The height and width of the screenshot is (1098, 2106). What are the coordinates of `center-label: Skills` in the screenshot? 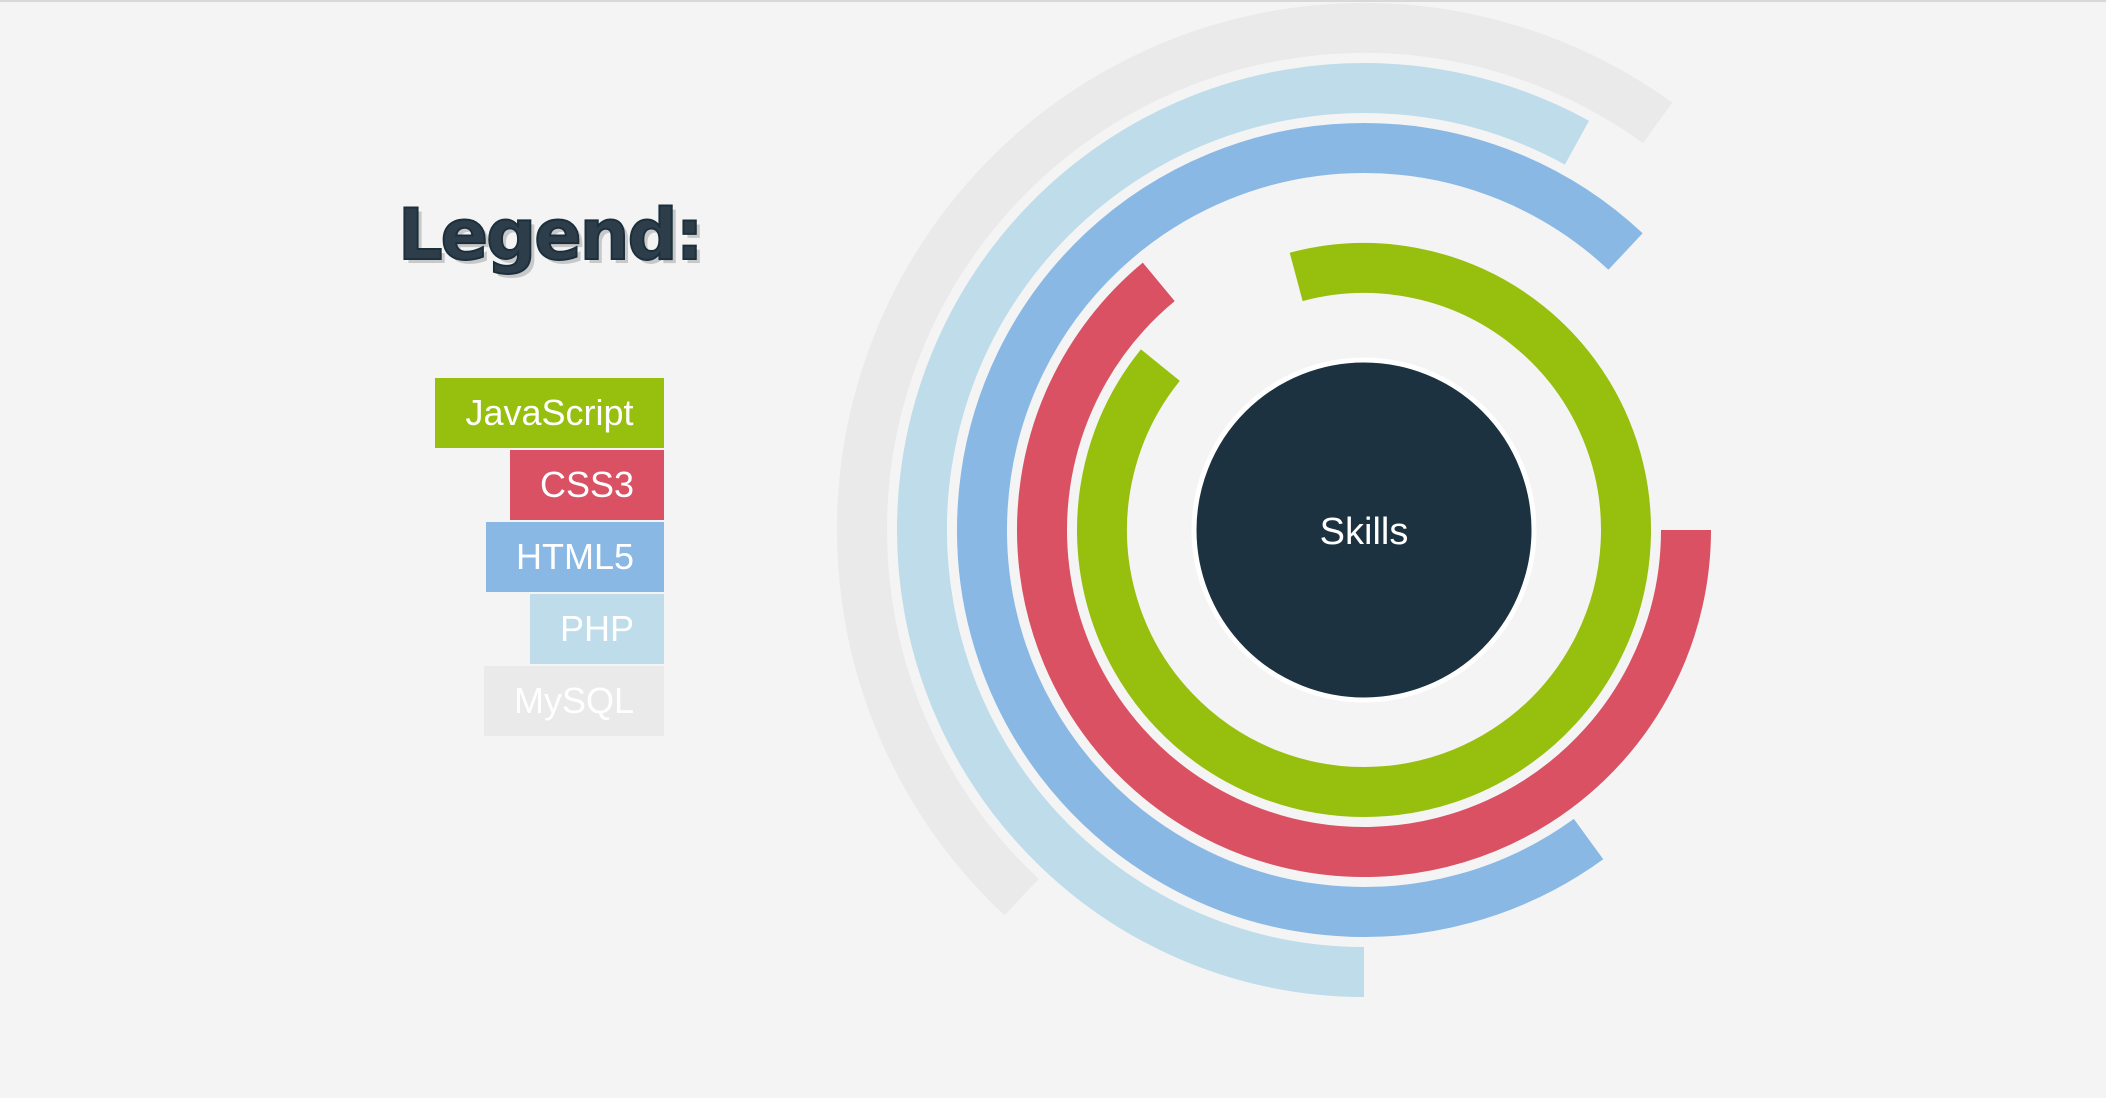 It's located at (1364, 532).